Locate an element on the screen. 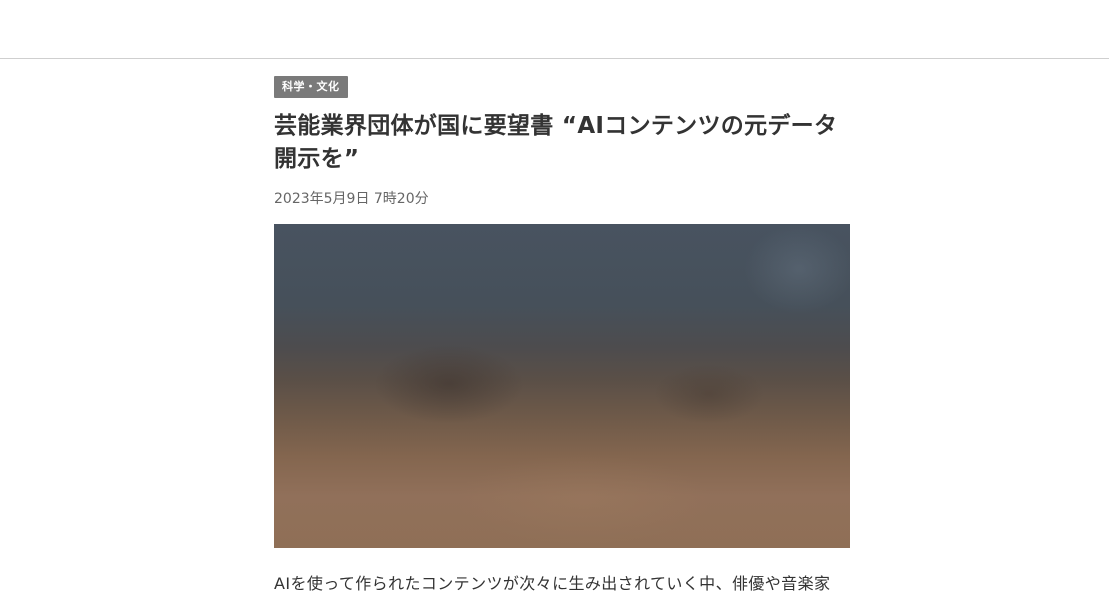 The image size is (1109, 600). image-shape-bottom is located at coordinates (584, 499).